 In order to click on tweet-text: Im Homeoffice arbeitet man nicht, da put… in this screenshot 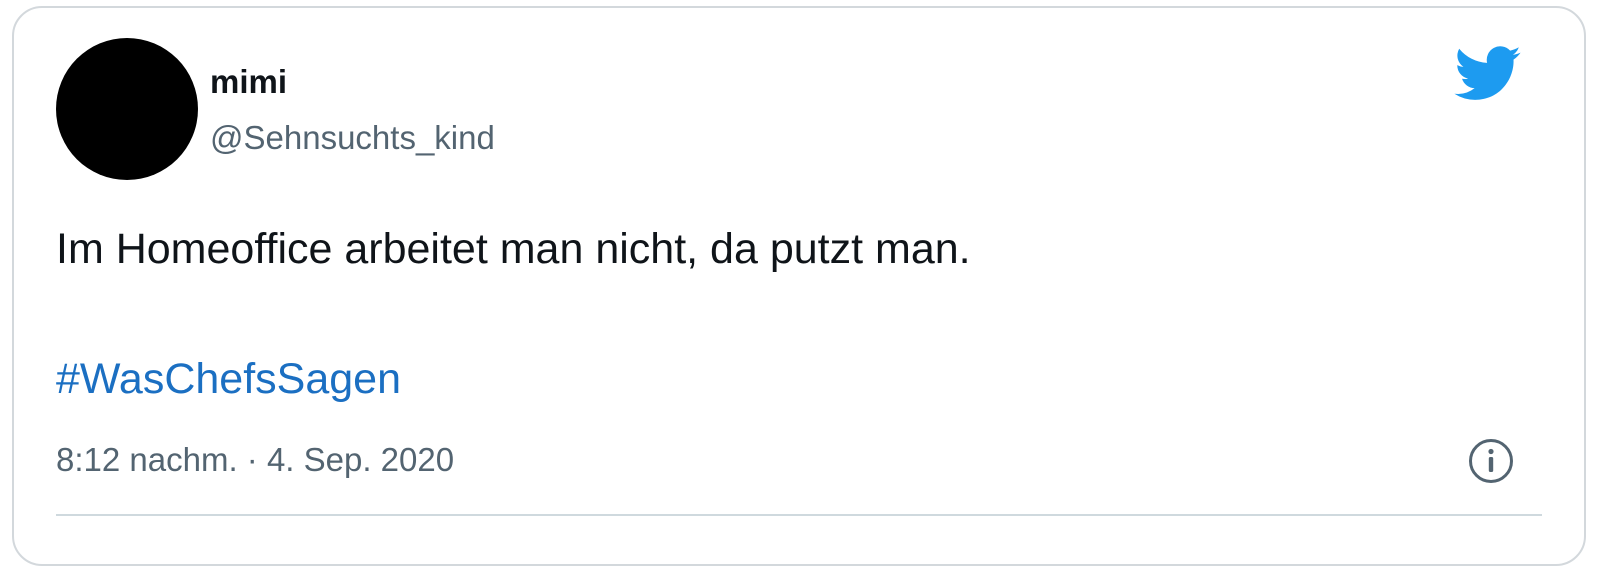, I will do `click(513, 249)`.